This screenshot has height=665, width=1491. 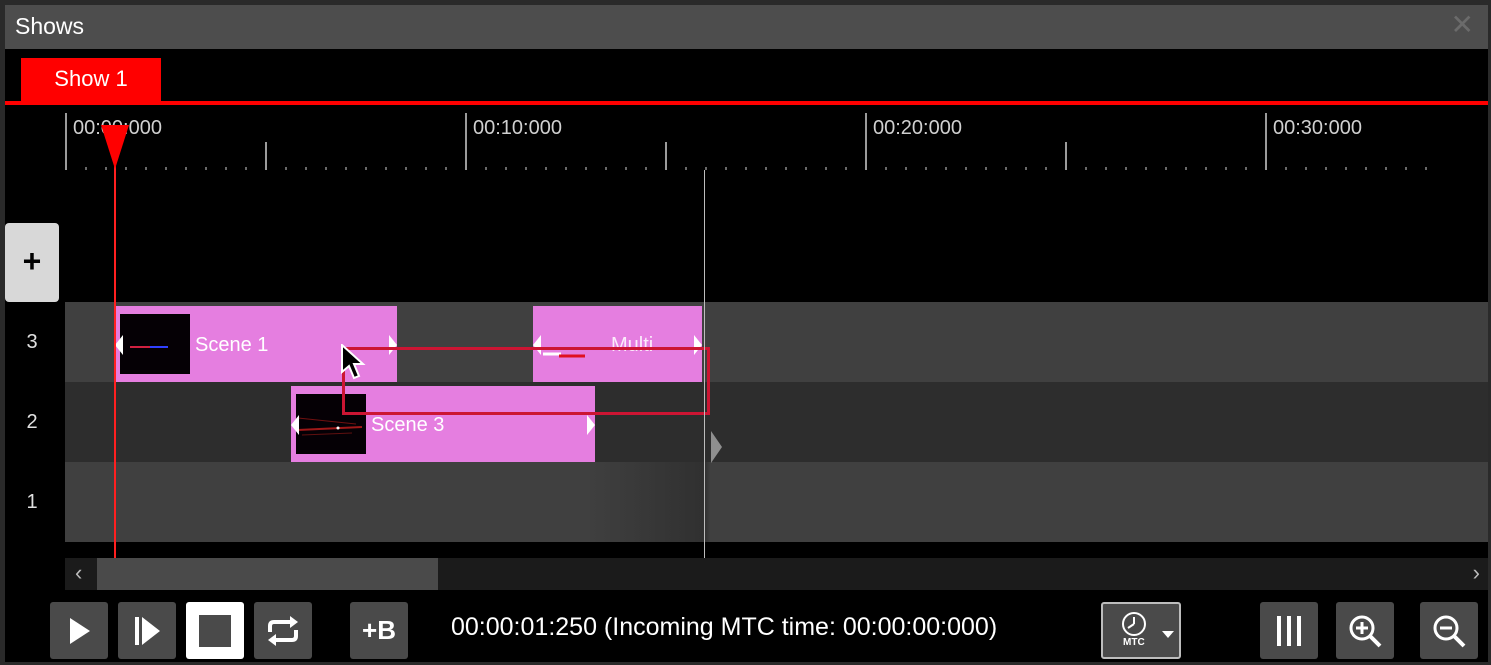 I want to click on columns-button, so click(x=1289, y=630).